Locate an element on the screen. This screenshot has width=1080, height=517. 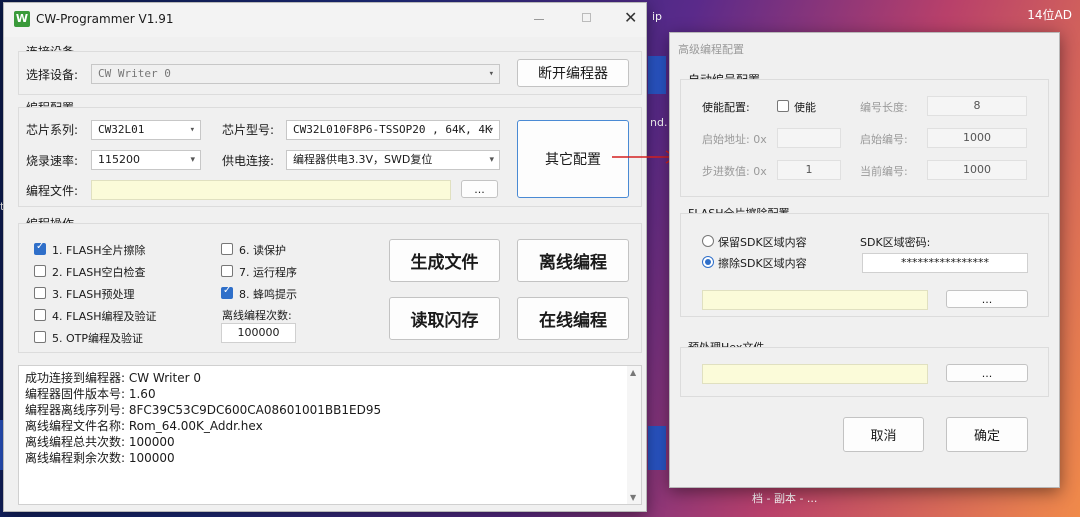
scroll-up-icon: ▲ is located at coordinates (633, 372).